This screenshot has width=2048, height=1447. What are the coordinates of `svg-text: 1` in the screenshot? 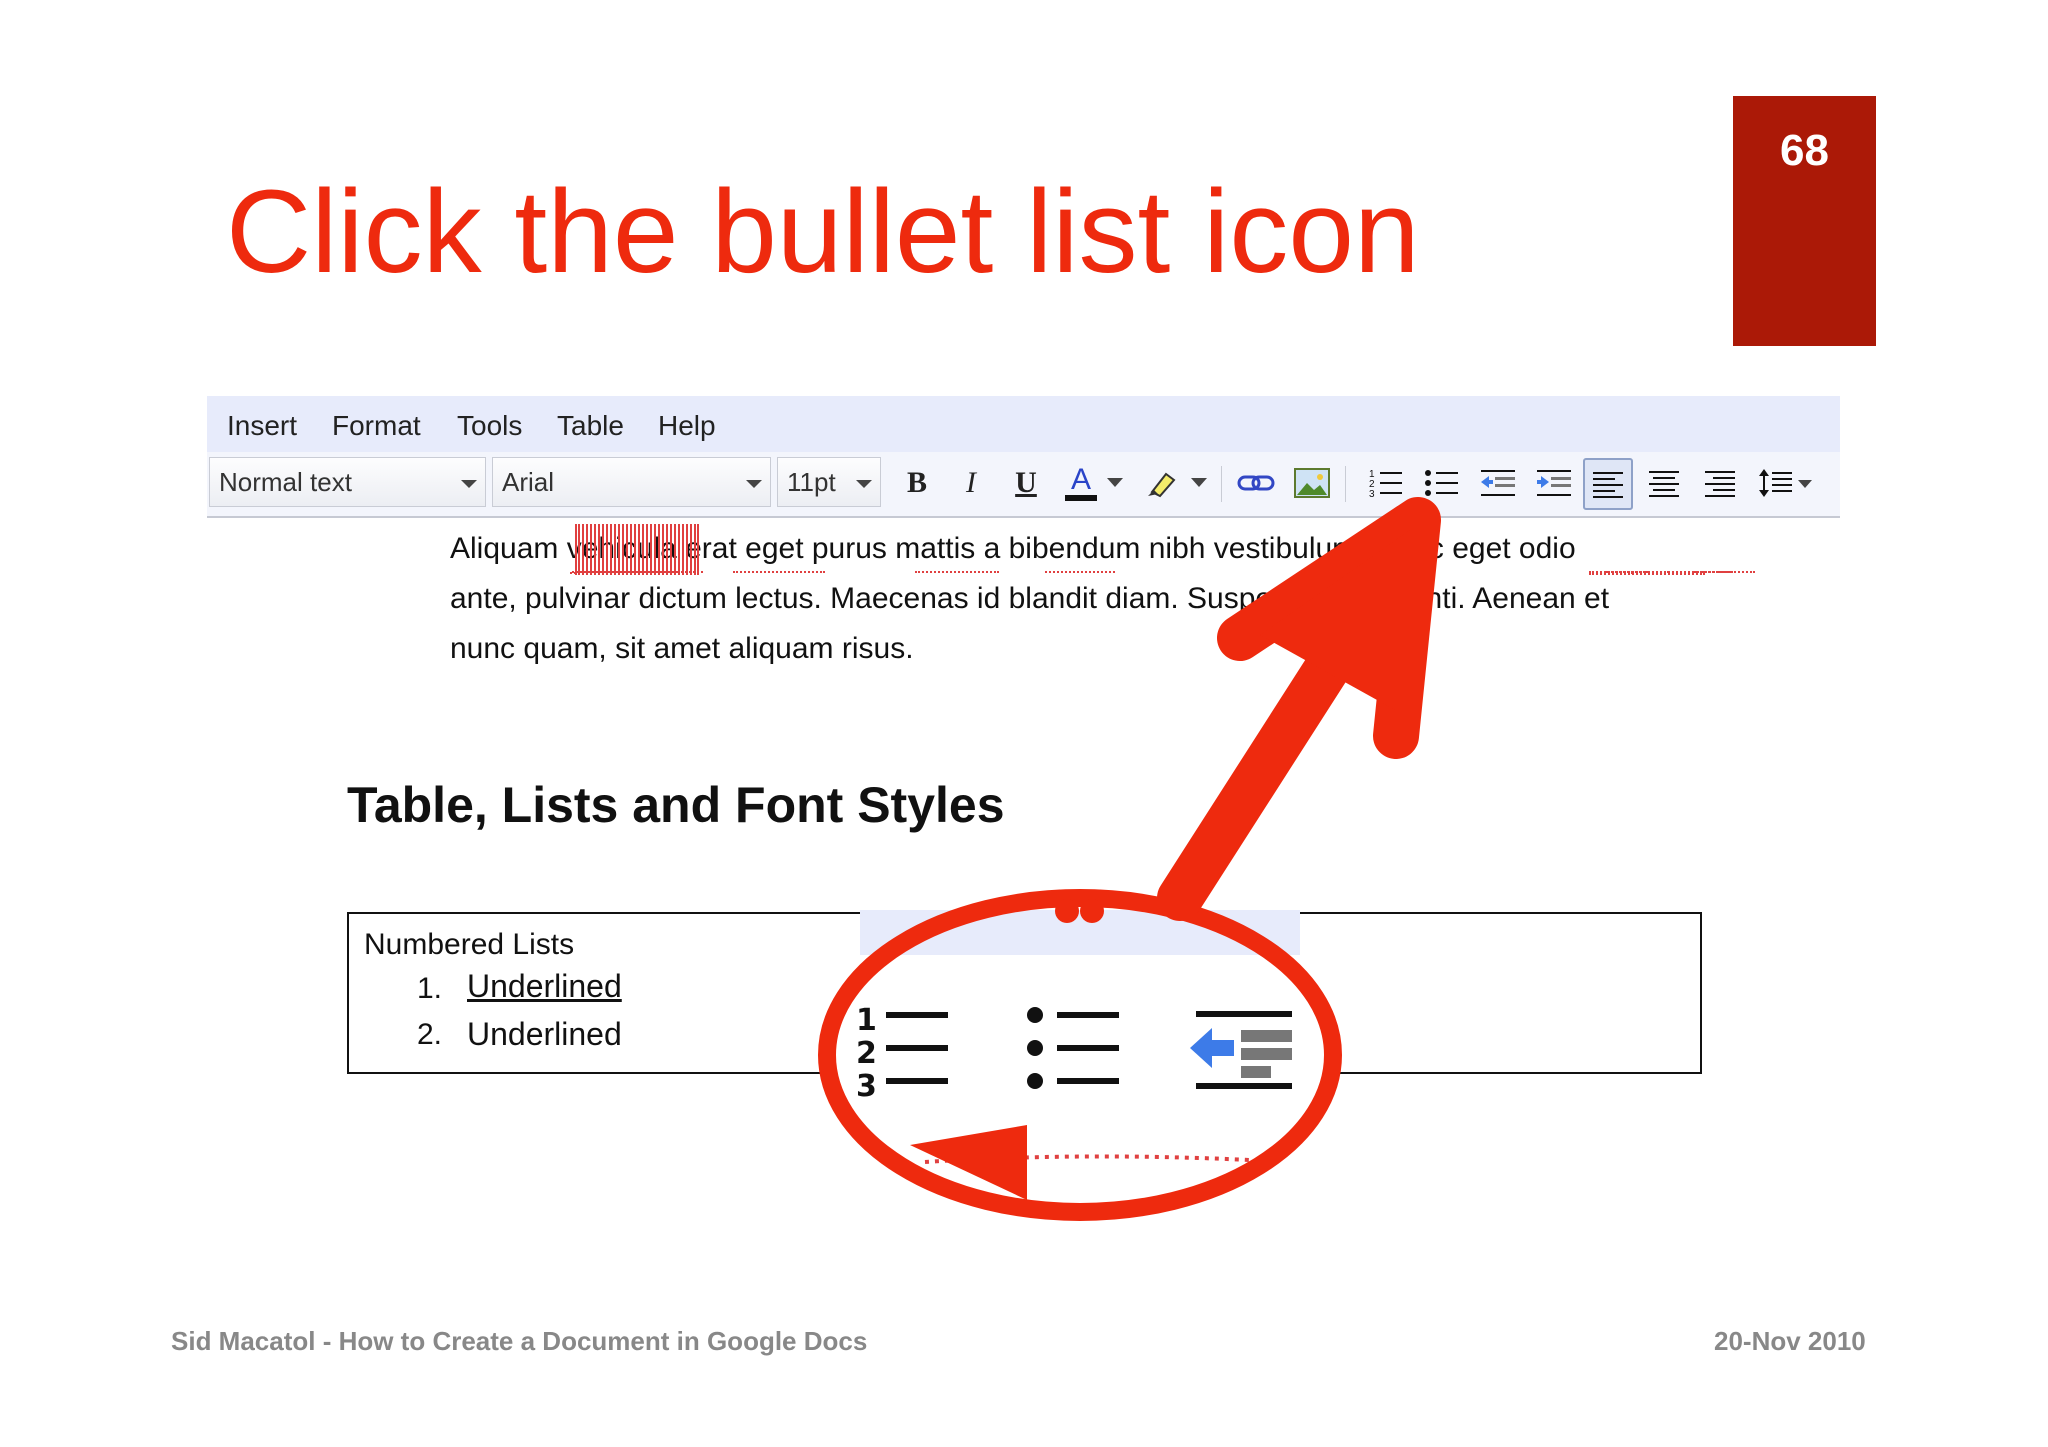 It's located at (866, 1020).